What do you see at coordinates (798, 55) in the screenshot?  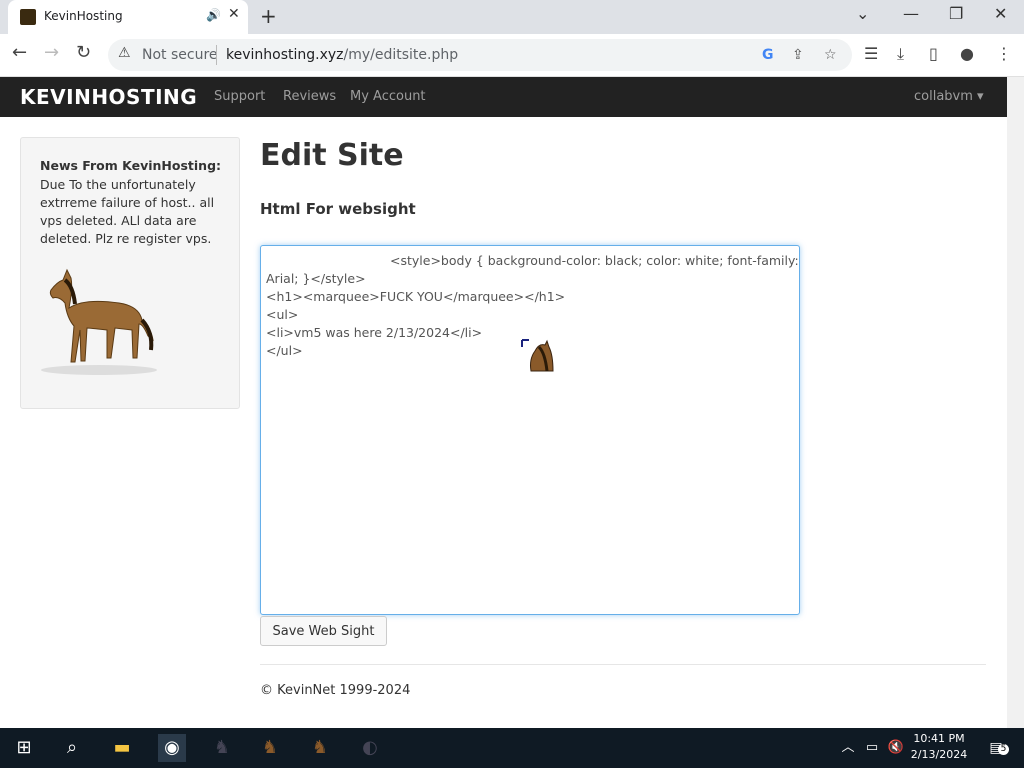 I see `share-icon: ⇪` at bounding box center [798, 55].